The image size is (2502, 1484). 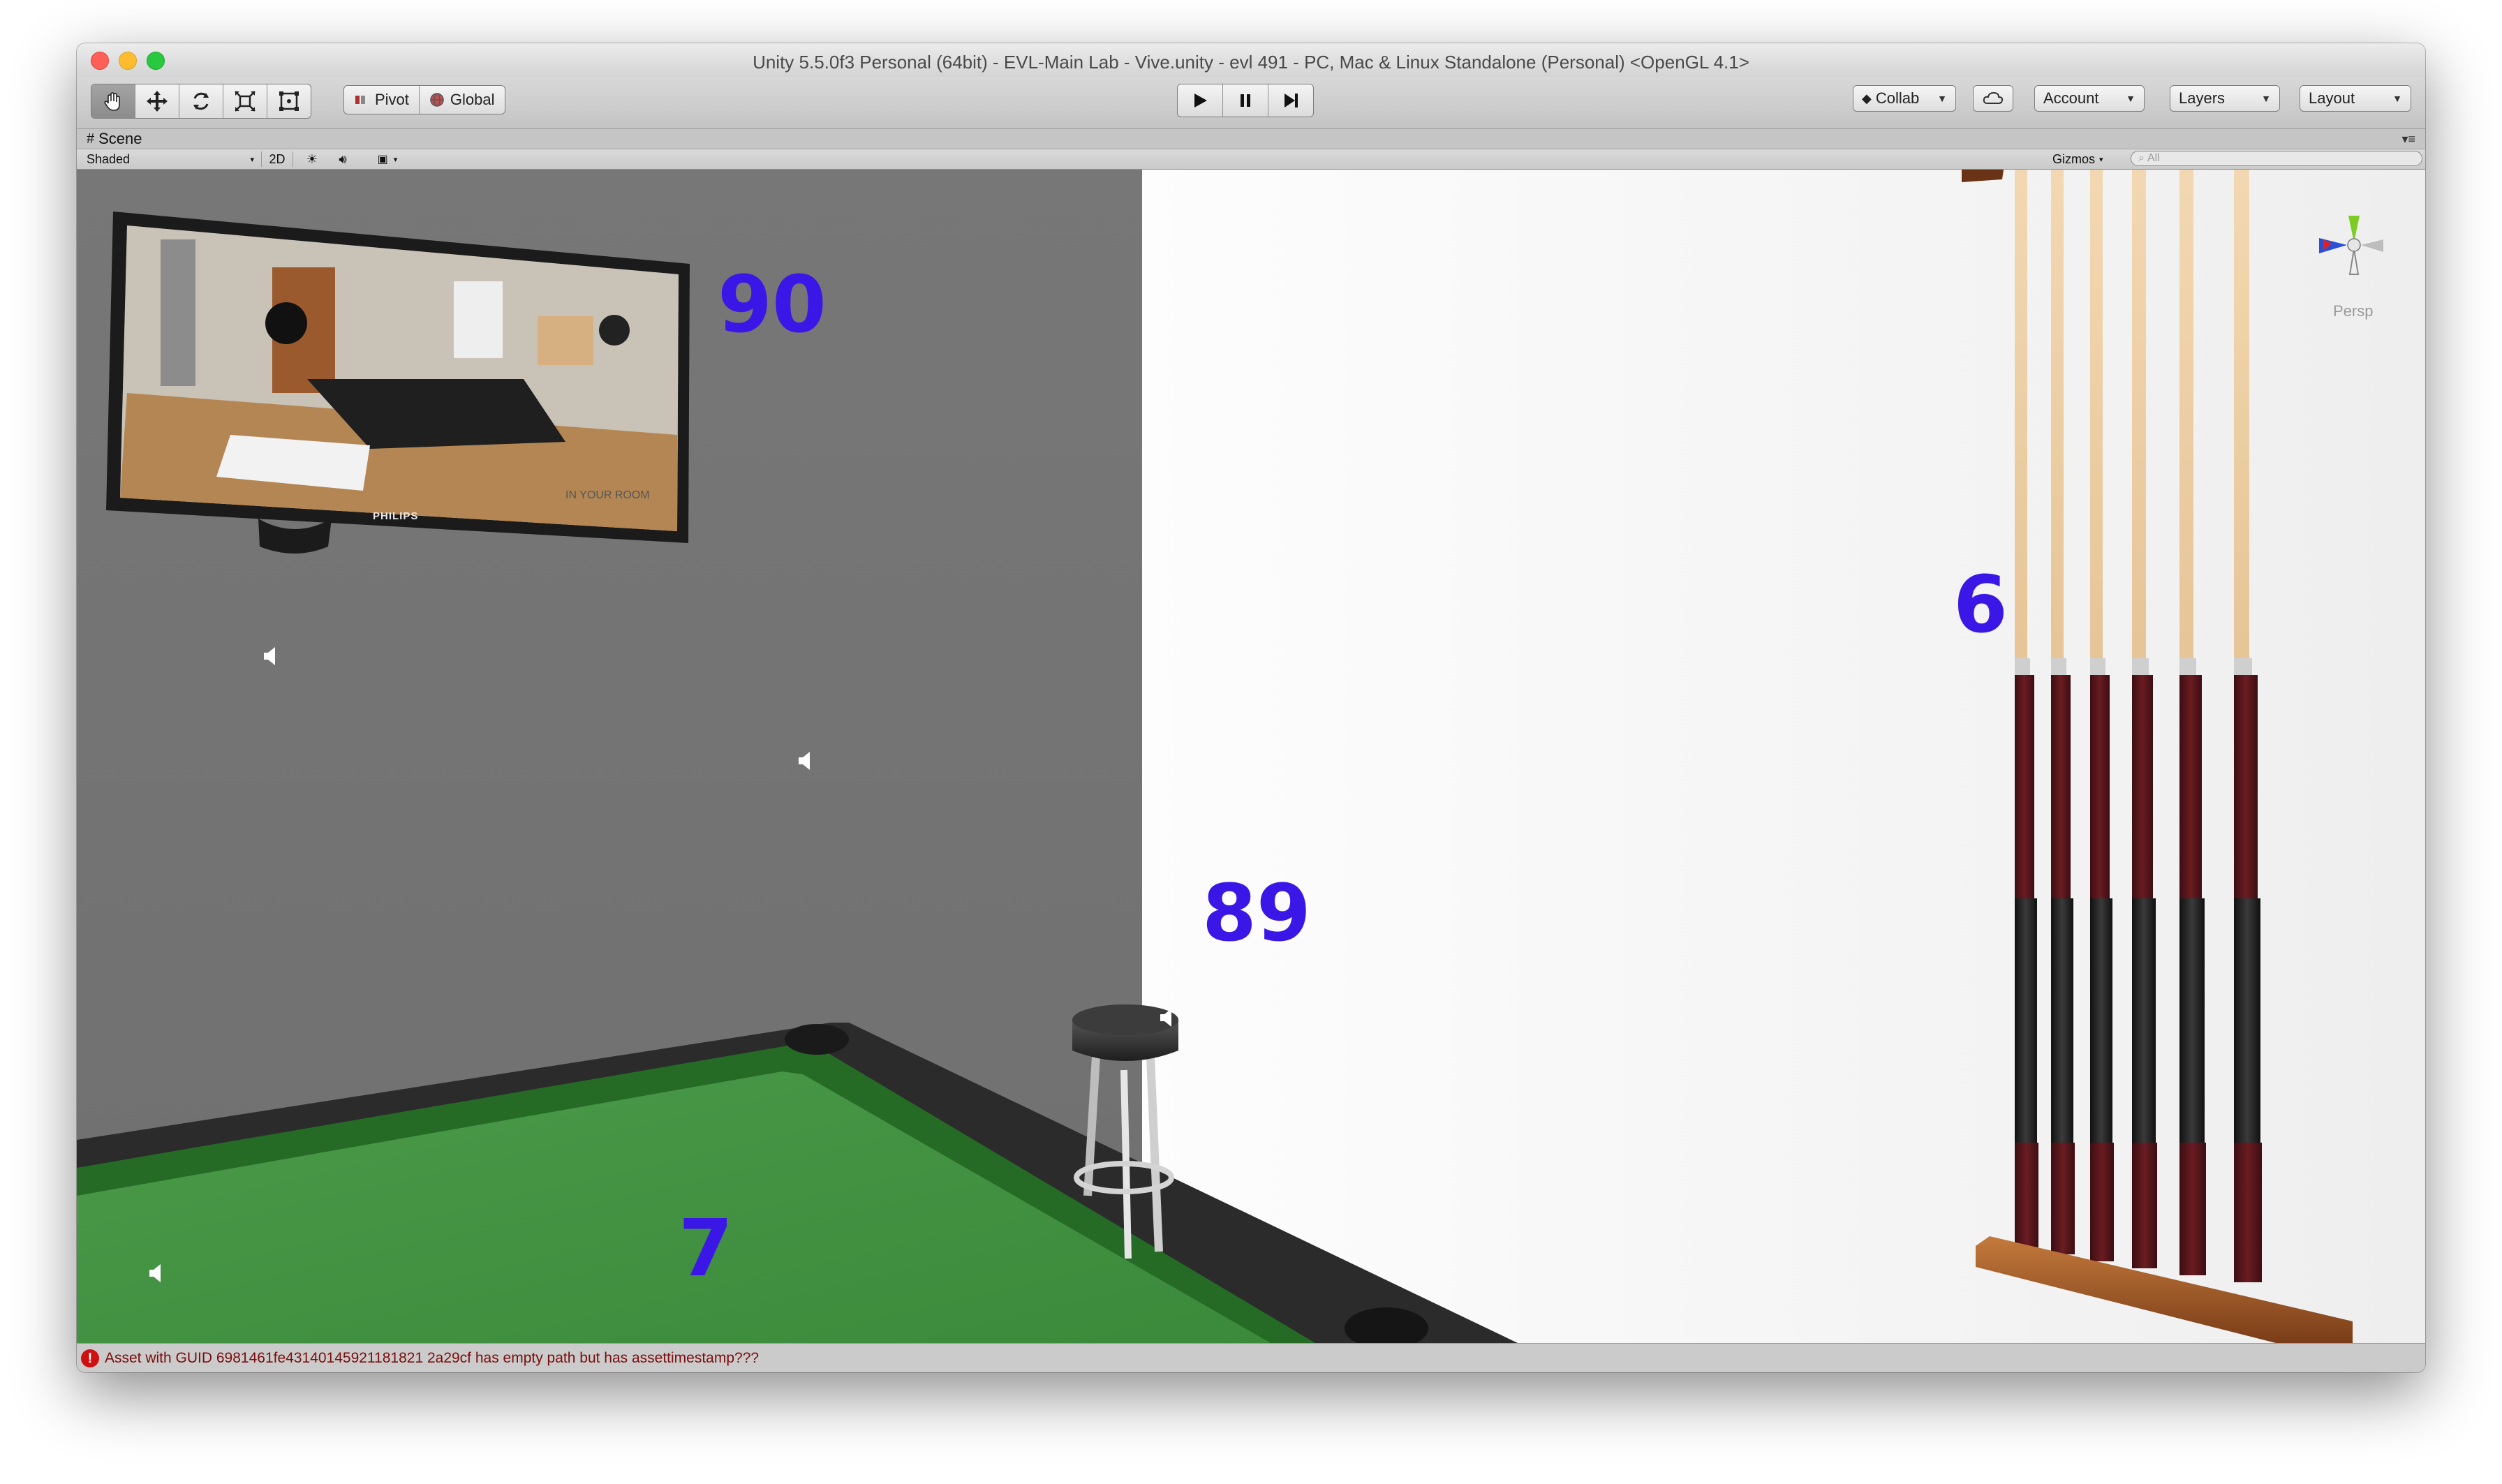 I want to click on gizmos-dropdown: Gizmos ▾, so click(x=2087, y=159).